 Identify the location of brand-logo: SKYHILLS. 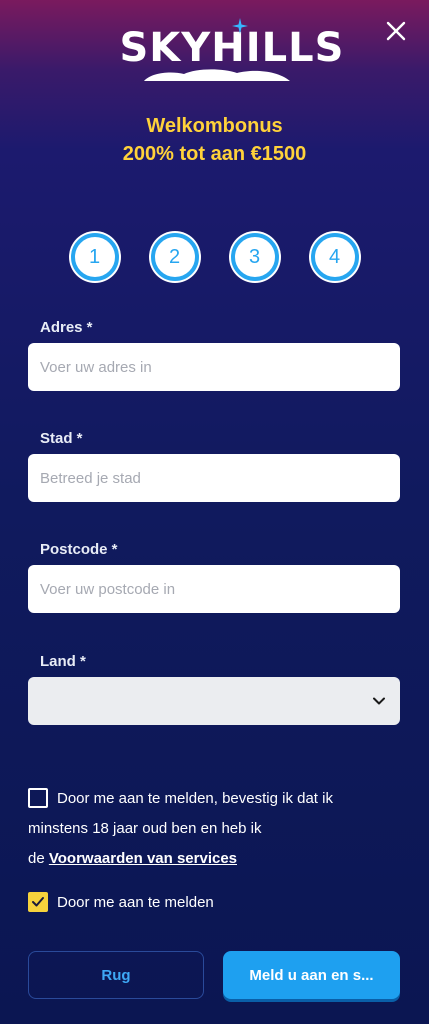
(214, 52).